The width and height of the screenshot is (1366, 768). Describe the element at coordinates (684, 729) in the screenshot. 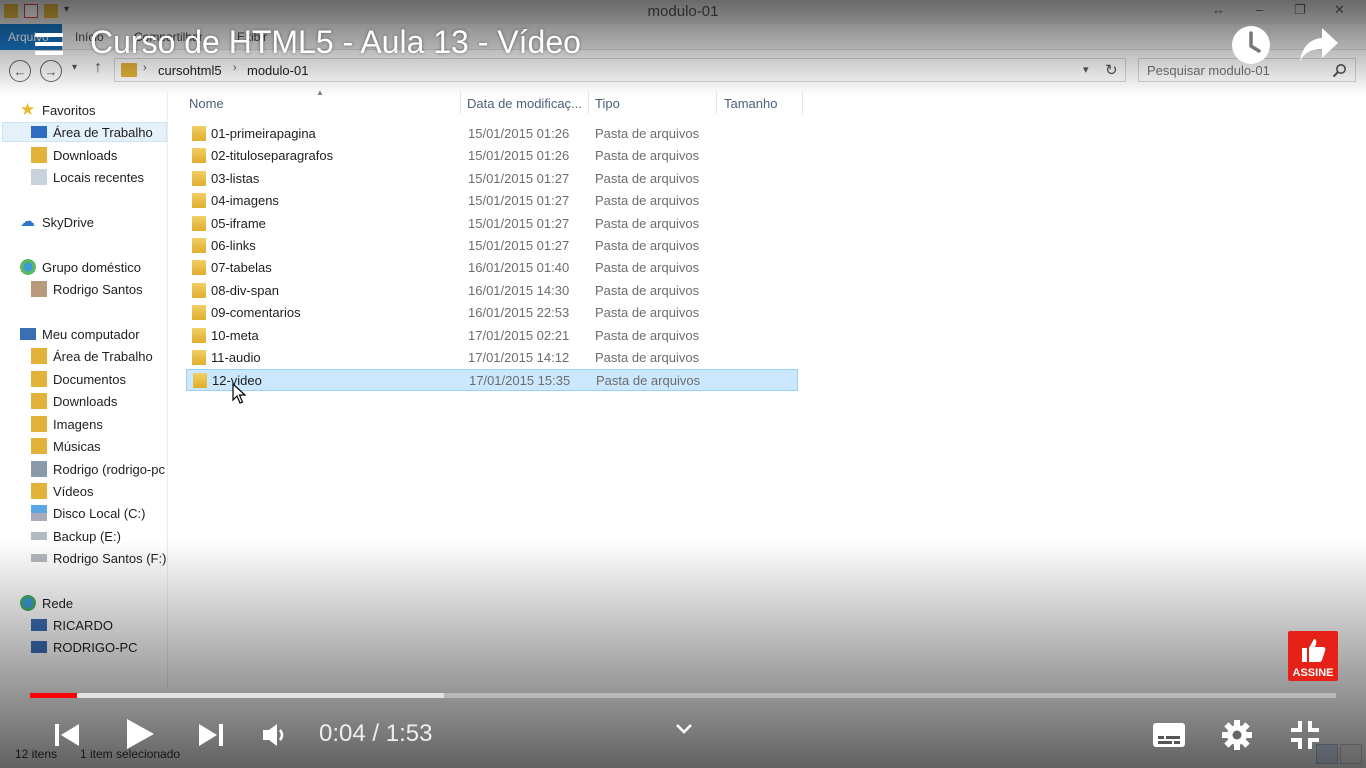

I see `chevron-down-icon` at that location.